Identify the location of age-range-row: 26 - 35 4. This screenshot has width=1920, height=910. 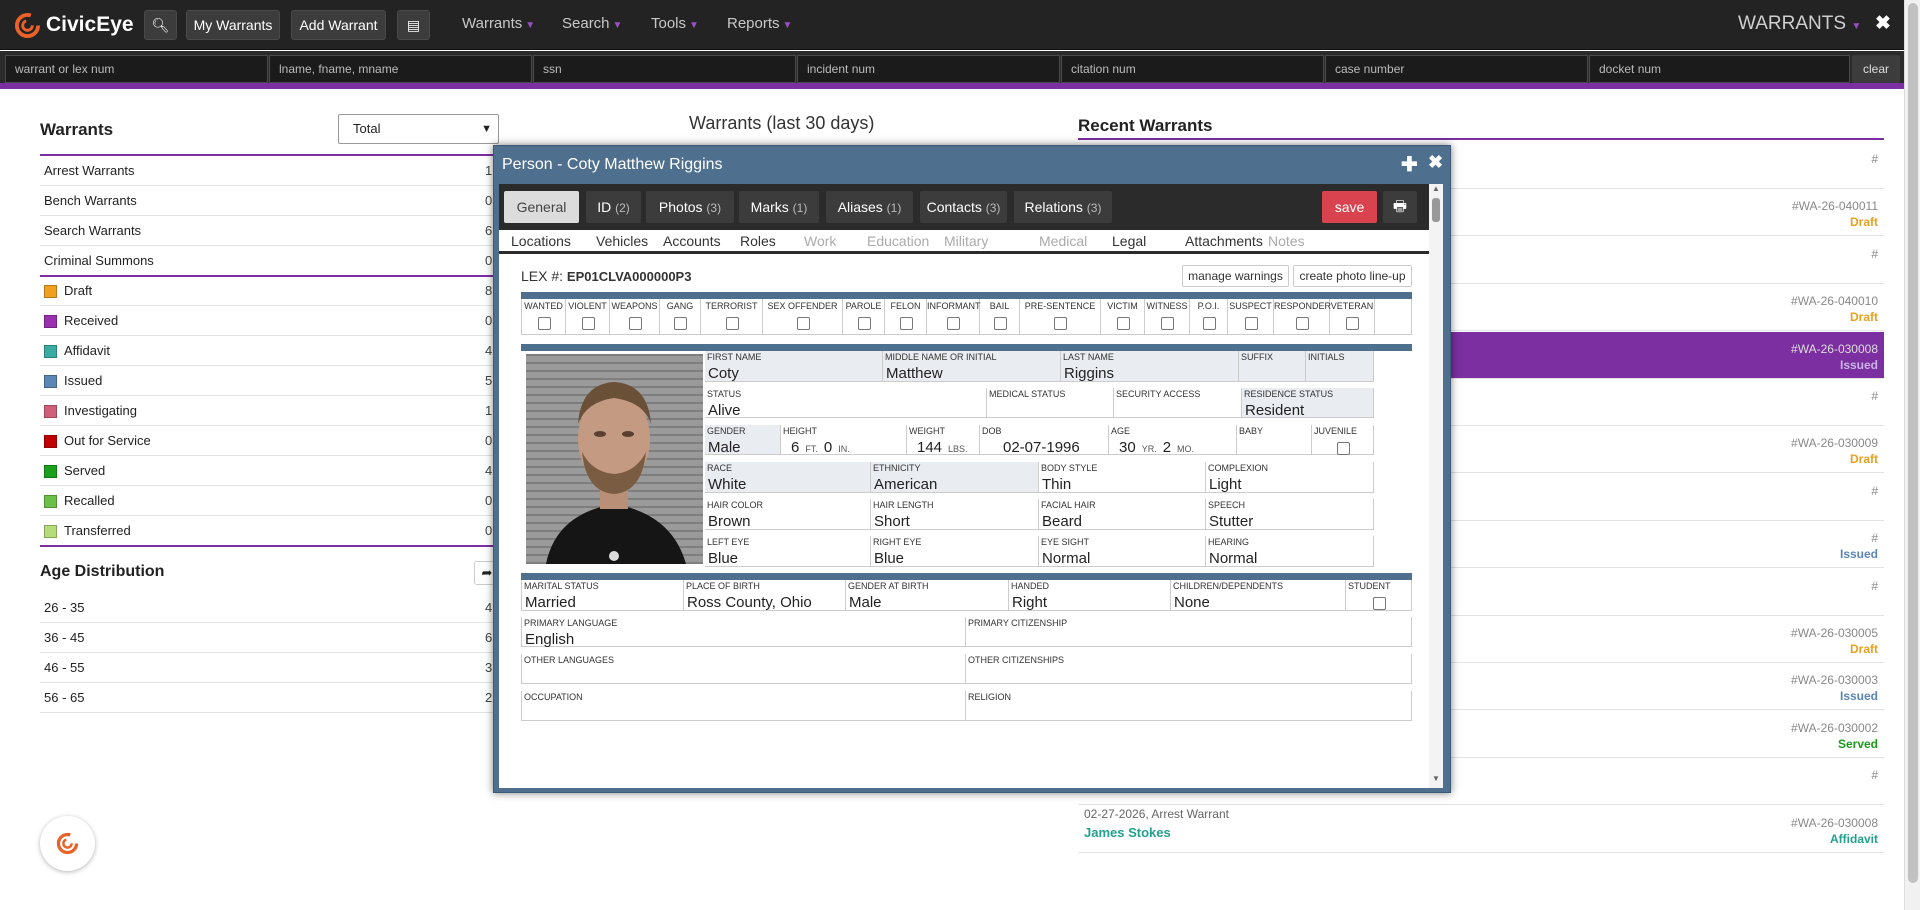
(270, 608).